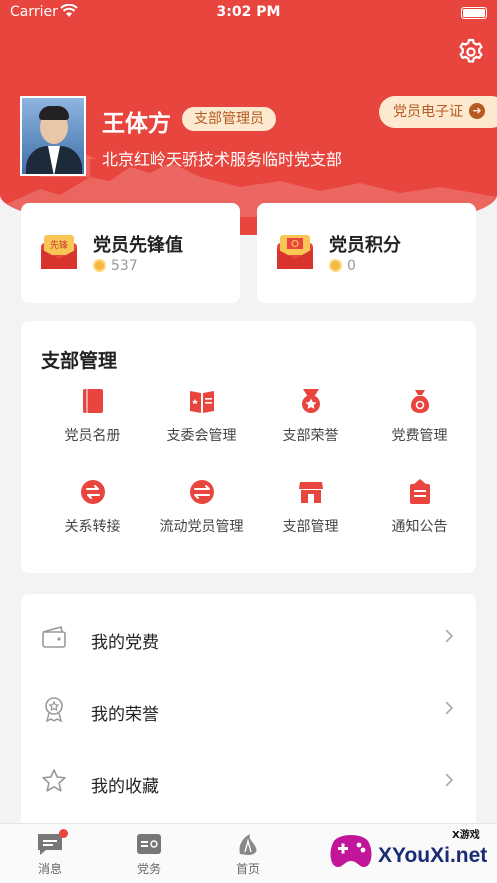  I want to click on grid-item-branch-honors: 支部荣誉, so click(310, 427).